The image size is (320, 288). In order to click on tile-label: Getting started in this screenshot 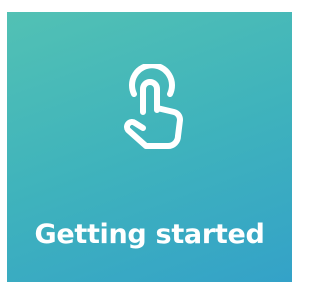, I will do `click(149, 234)`.